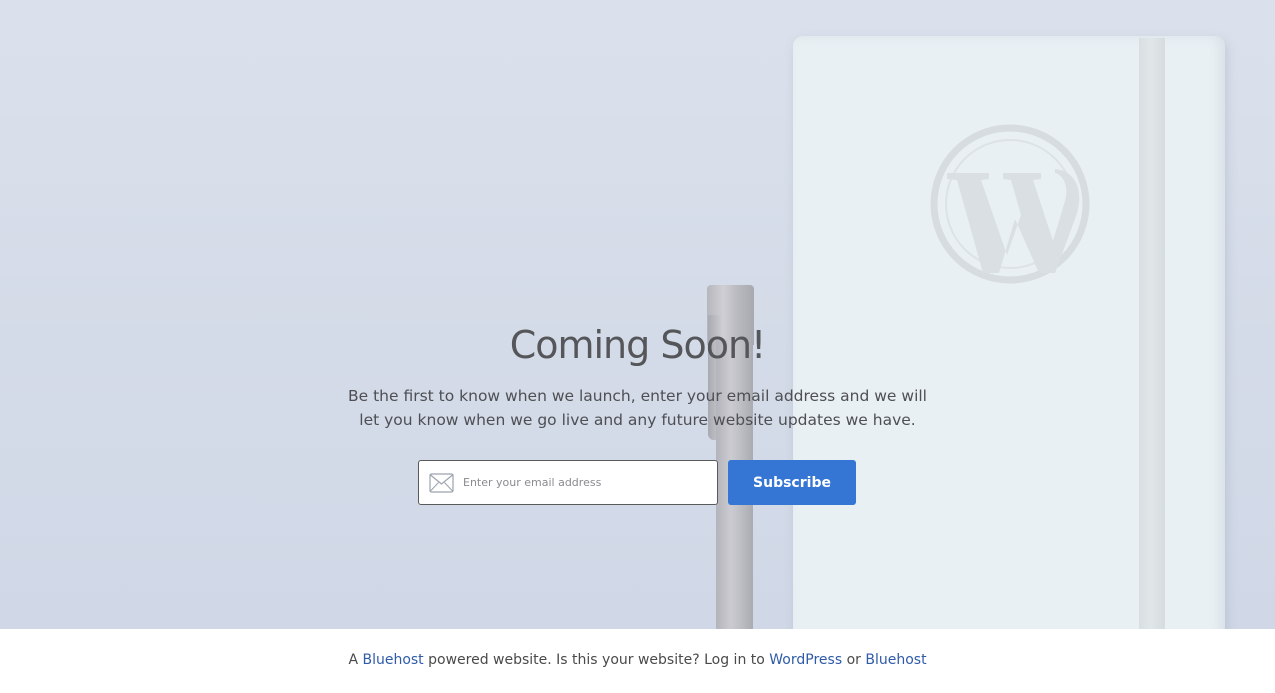 The width and height of the screenshot is (1275, 693). What do you see at coordinates (392, 660) in the screenshot?
I see `bluehost-link: Bluehost` at bounding box center [392, 660].